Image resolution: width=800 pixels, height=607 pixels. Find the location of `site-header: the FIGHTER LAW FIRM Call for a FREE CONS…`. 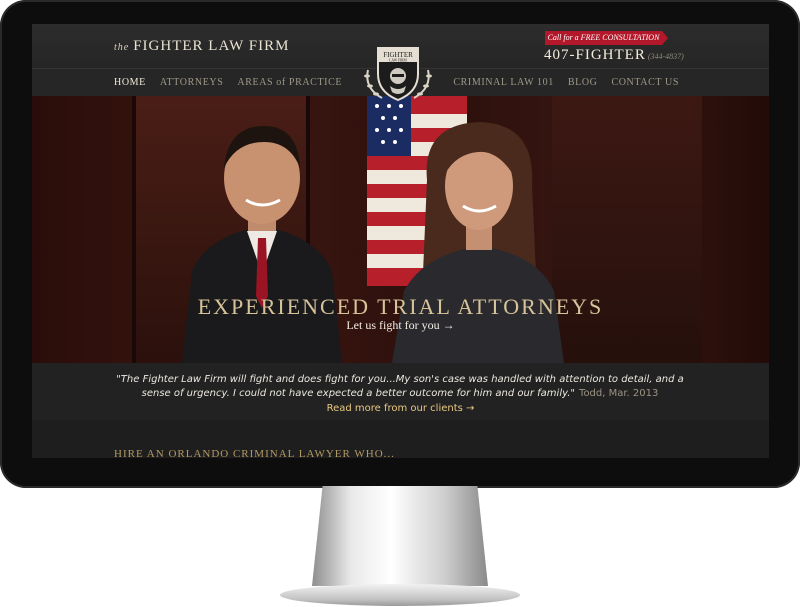

site-header: the FIGHTER LAW FIRM Call for a FREE CONS… is located at coordinates (400, 63).